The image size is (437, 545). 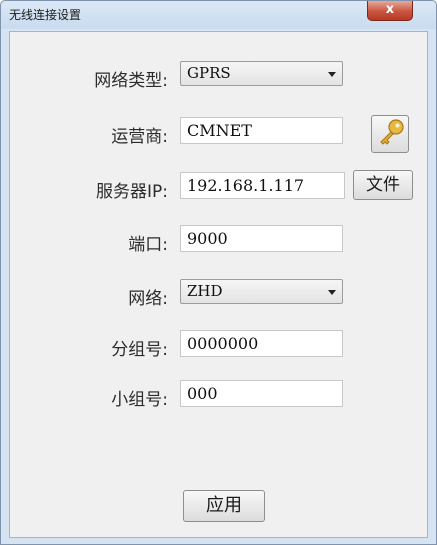 I want to click on operator-field: CMNET, so click(x=261, y=130).